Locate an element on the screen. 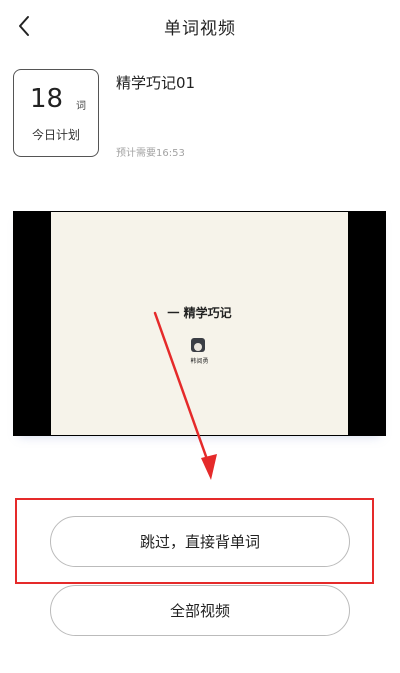 This screenshot has width=400, height=673. avatar-face is located at coordinates (198, 347).